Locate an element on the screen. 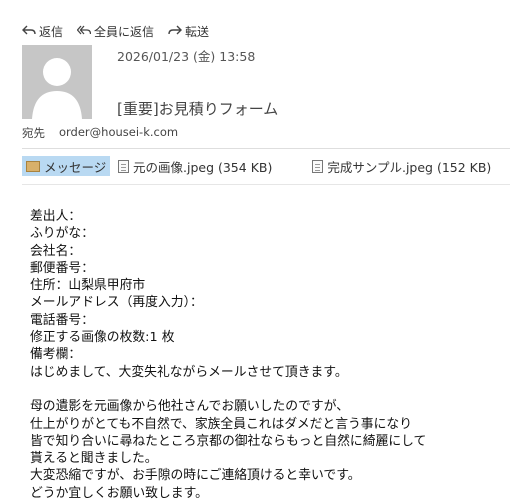  toolbar: 返信 全員に返信 転送 is located at coordinates (115, 31).